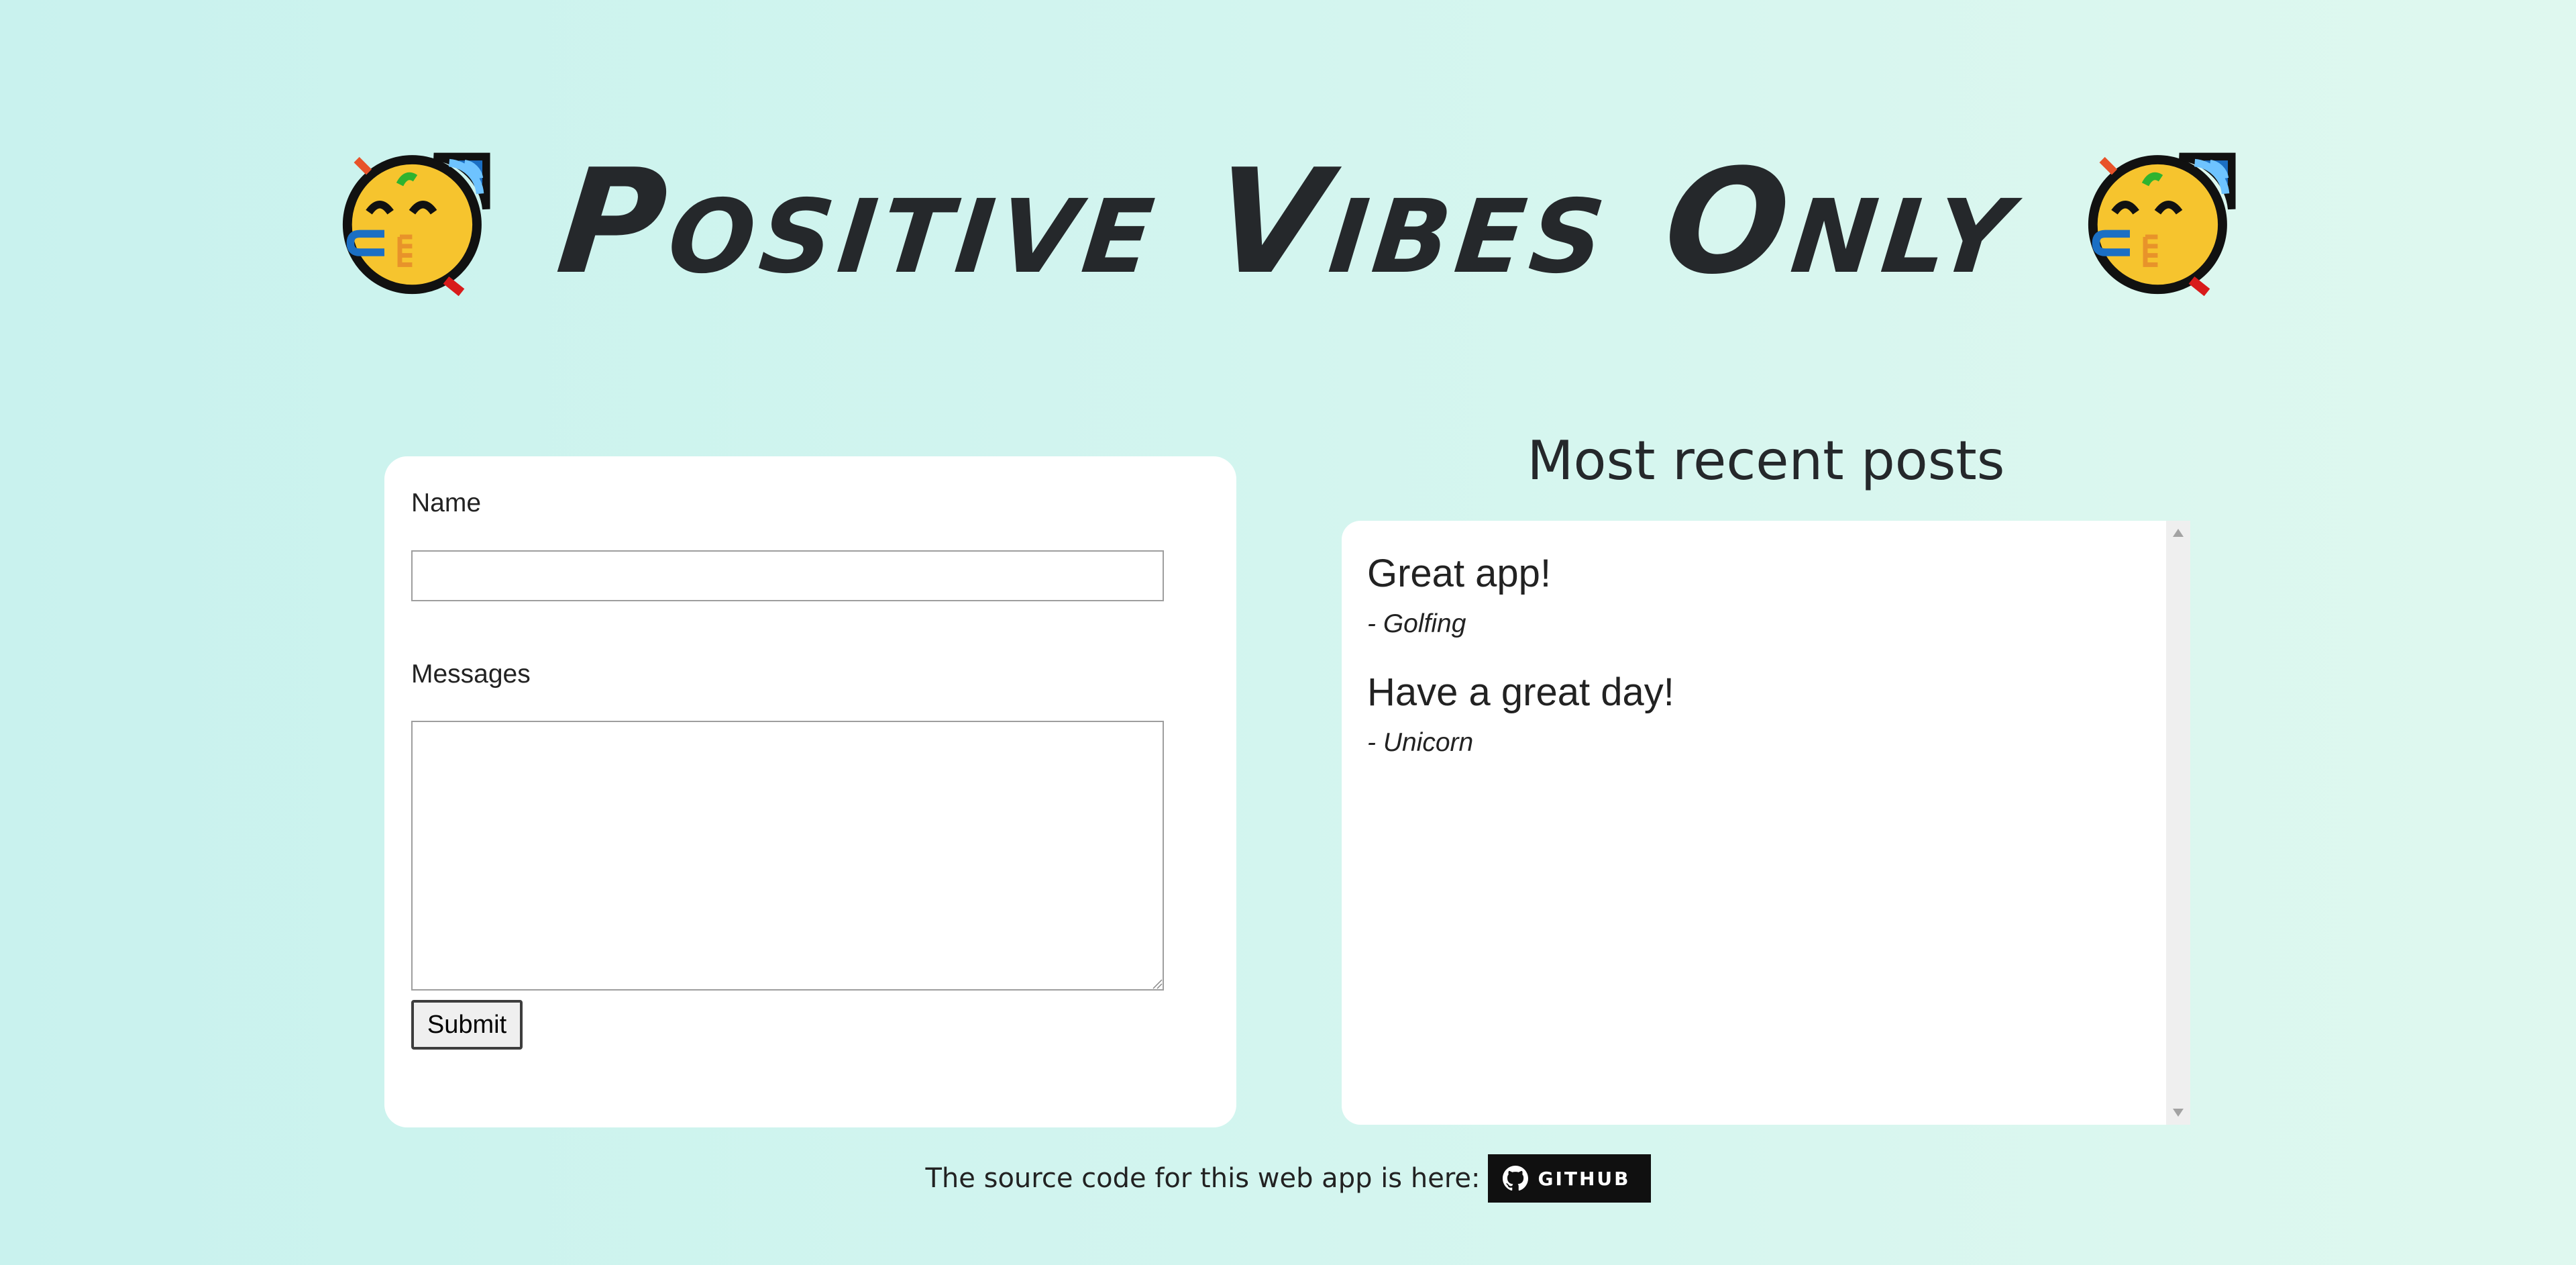 The width and height of the screenshot is (2576, 1265). I want to click on messages-label: Messages, so click(471, 675).